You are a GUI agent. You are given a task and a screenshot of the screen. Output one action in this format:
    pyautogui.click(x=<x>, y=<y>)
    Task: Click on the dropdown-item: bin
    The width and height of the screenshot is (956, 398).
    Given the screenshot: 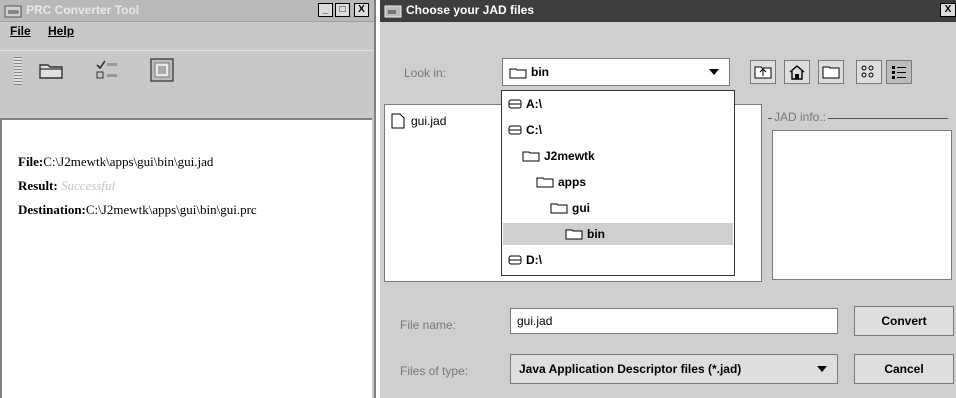 What is the action you would take?
    pyautogui.click(x=618, y=234)
    